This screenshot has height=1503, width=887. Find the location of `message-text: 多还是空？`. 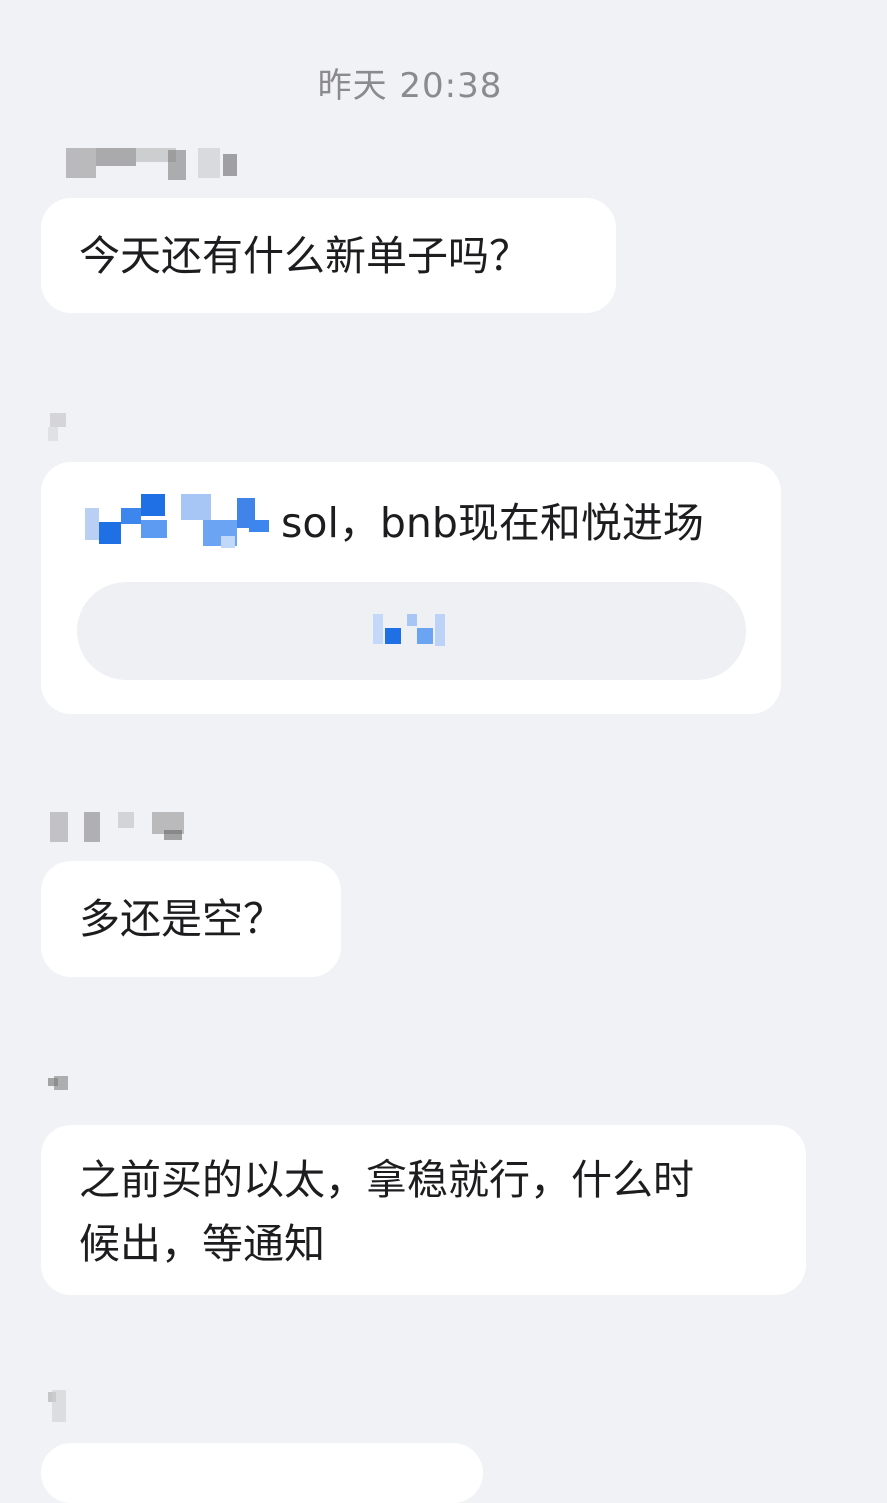

message-text: 多还是空？ is located at coordinates (181, 919).